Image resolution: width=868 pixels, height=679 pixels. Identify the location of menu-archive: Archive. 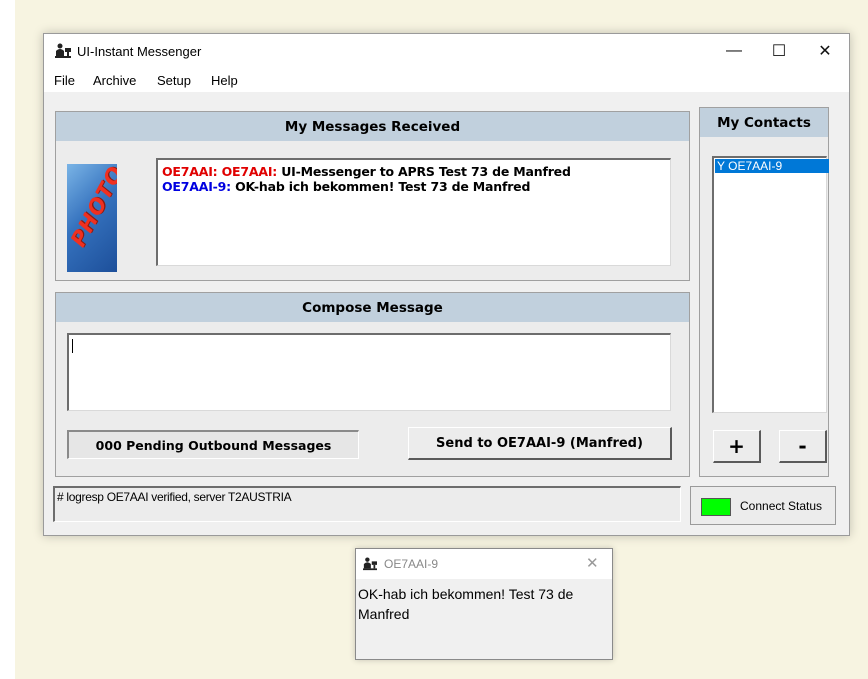
(114, 80).